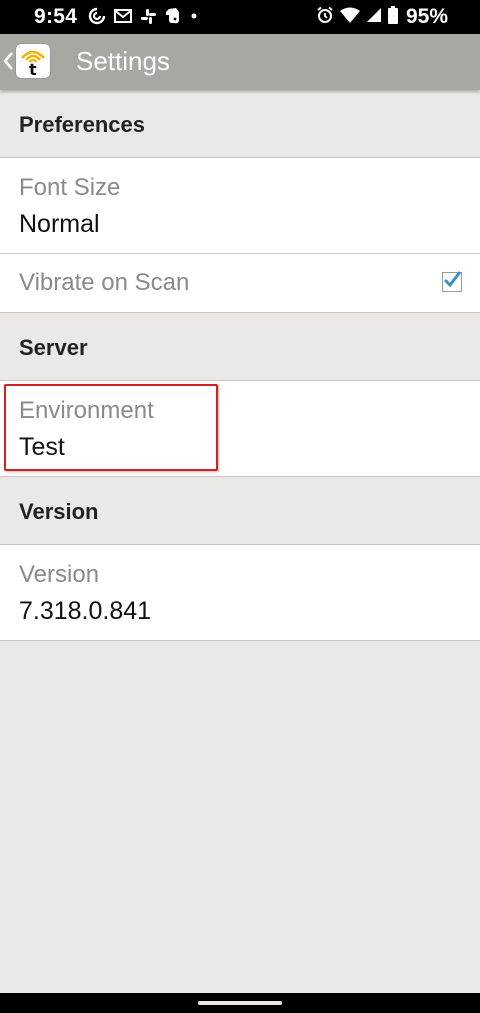 The width and height of the screenshot is (480, 1013). What do you see at coordinates (59, 224) in the screenshot?
I see `setting-value: Normal` at bounding box center [59, 224].